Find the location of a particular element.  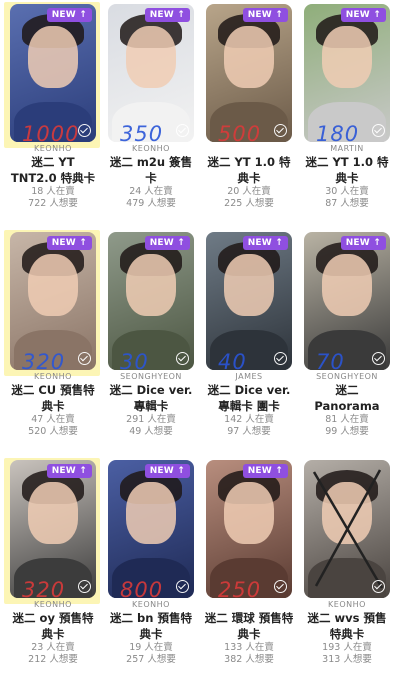

card-title: 迷二 YT TNT2.0 特典卡 is located at coordinates (53, 170).